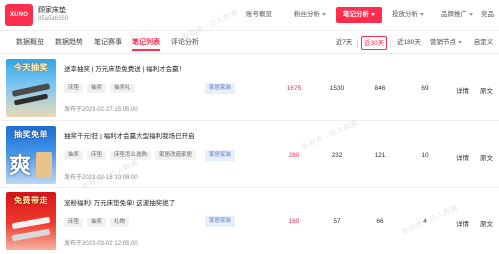 This screenshot has width=499, height=254. I want to click on period-30d: 近30天, so click(374, 43).